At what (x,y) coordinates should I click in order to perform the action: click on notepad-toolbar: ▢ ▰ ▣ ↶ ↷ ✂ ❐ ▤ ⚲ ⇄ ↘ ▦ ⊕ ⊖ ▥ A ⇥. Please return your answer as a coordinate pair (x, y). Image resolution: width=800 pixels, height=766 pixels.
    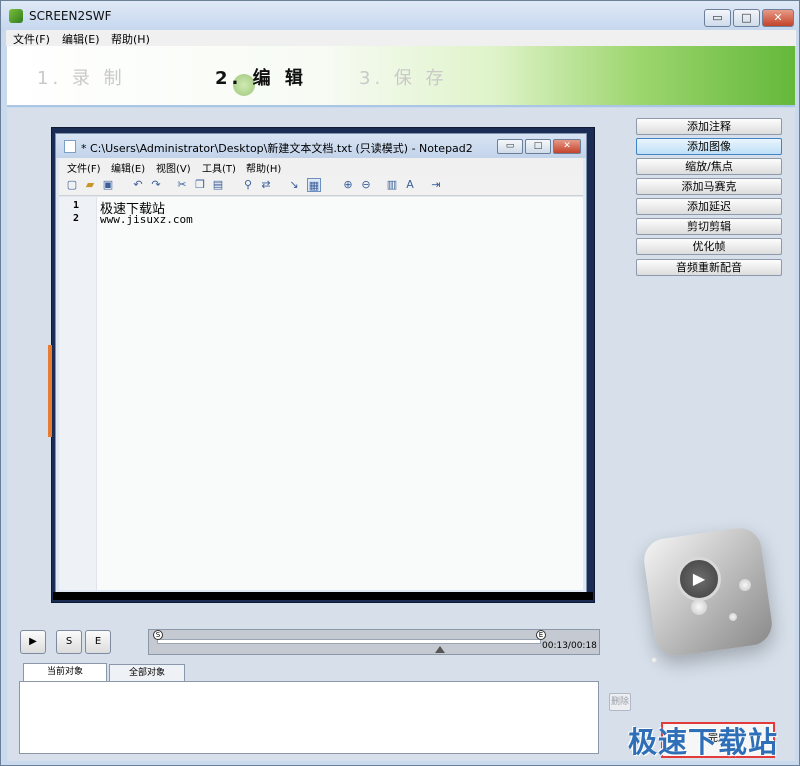
    Looking at the image, I should click on (321, 185).